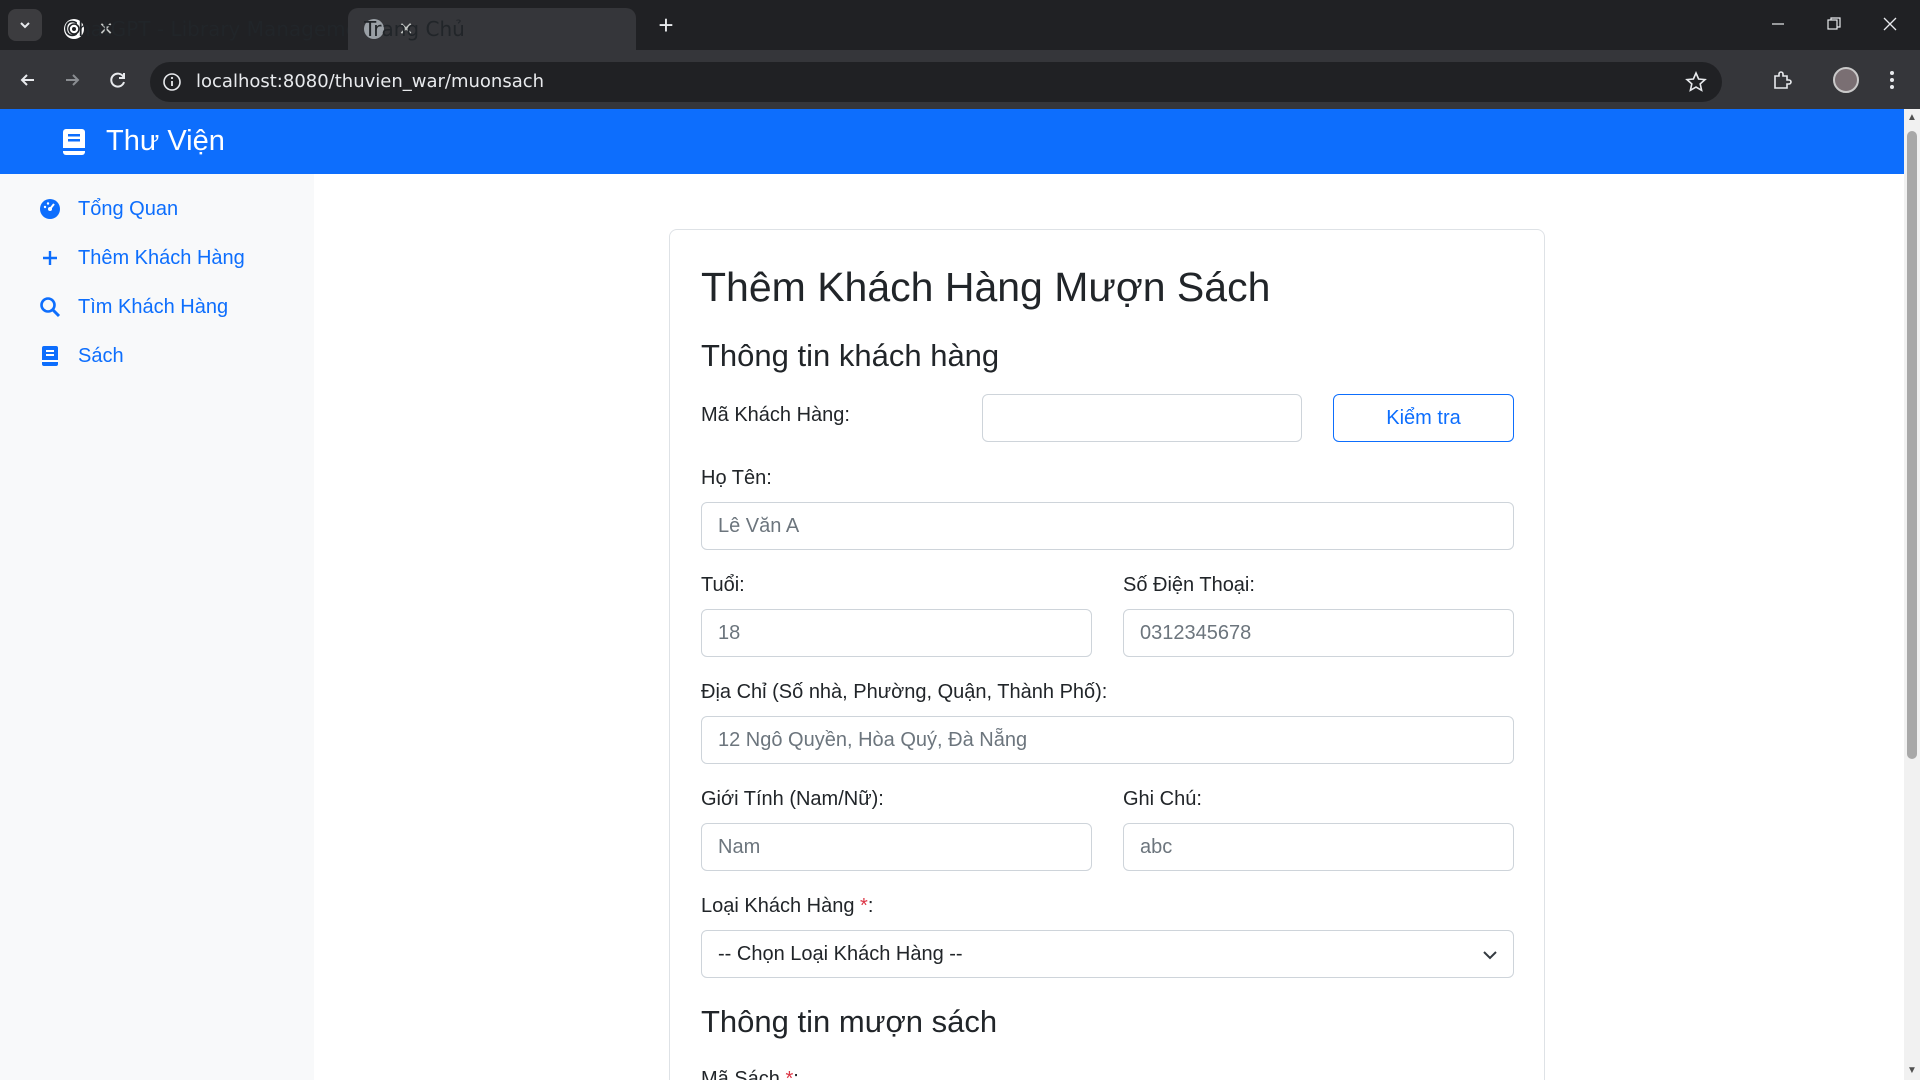 The image size is (1920, 1080). I want to click on browser-toolbar: localhost:8080/thuvien_war/muonsach, so click(960, 79).